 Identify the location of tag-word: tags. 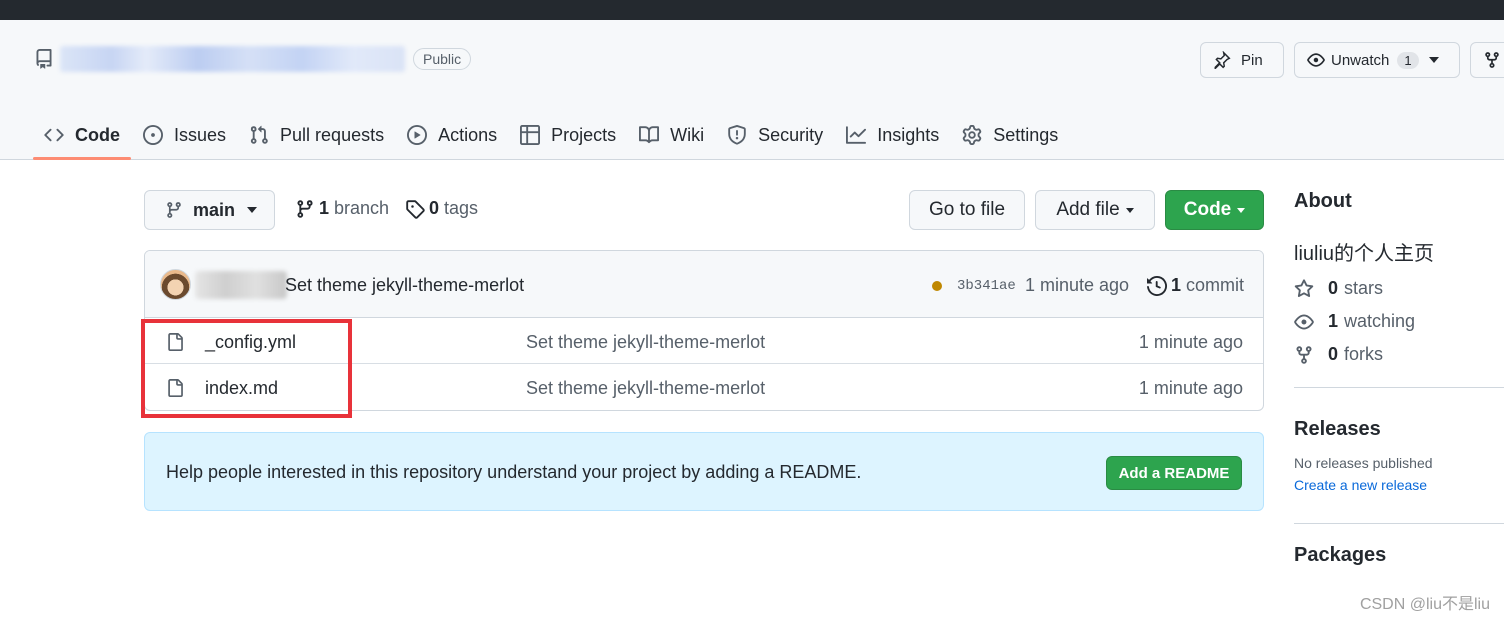
(461, 208).